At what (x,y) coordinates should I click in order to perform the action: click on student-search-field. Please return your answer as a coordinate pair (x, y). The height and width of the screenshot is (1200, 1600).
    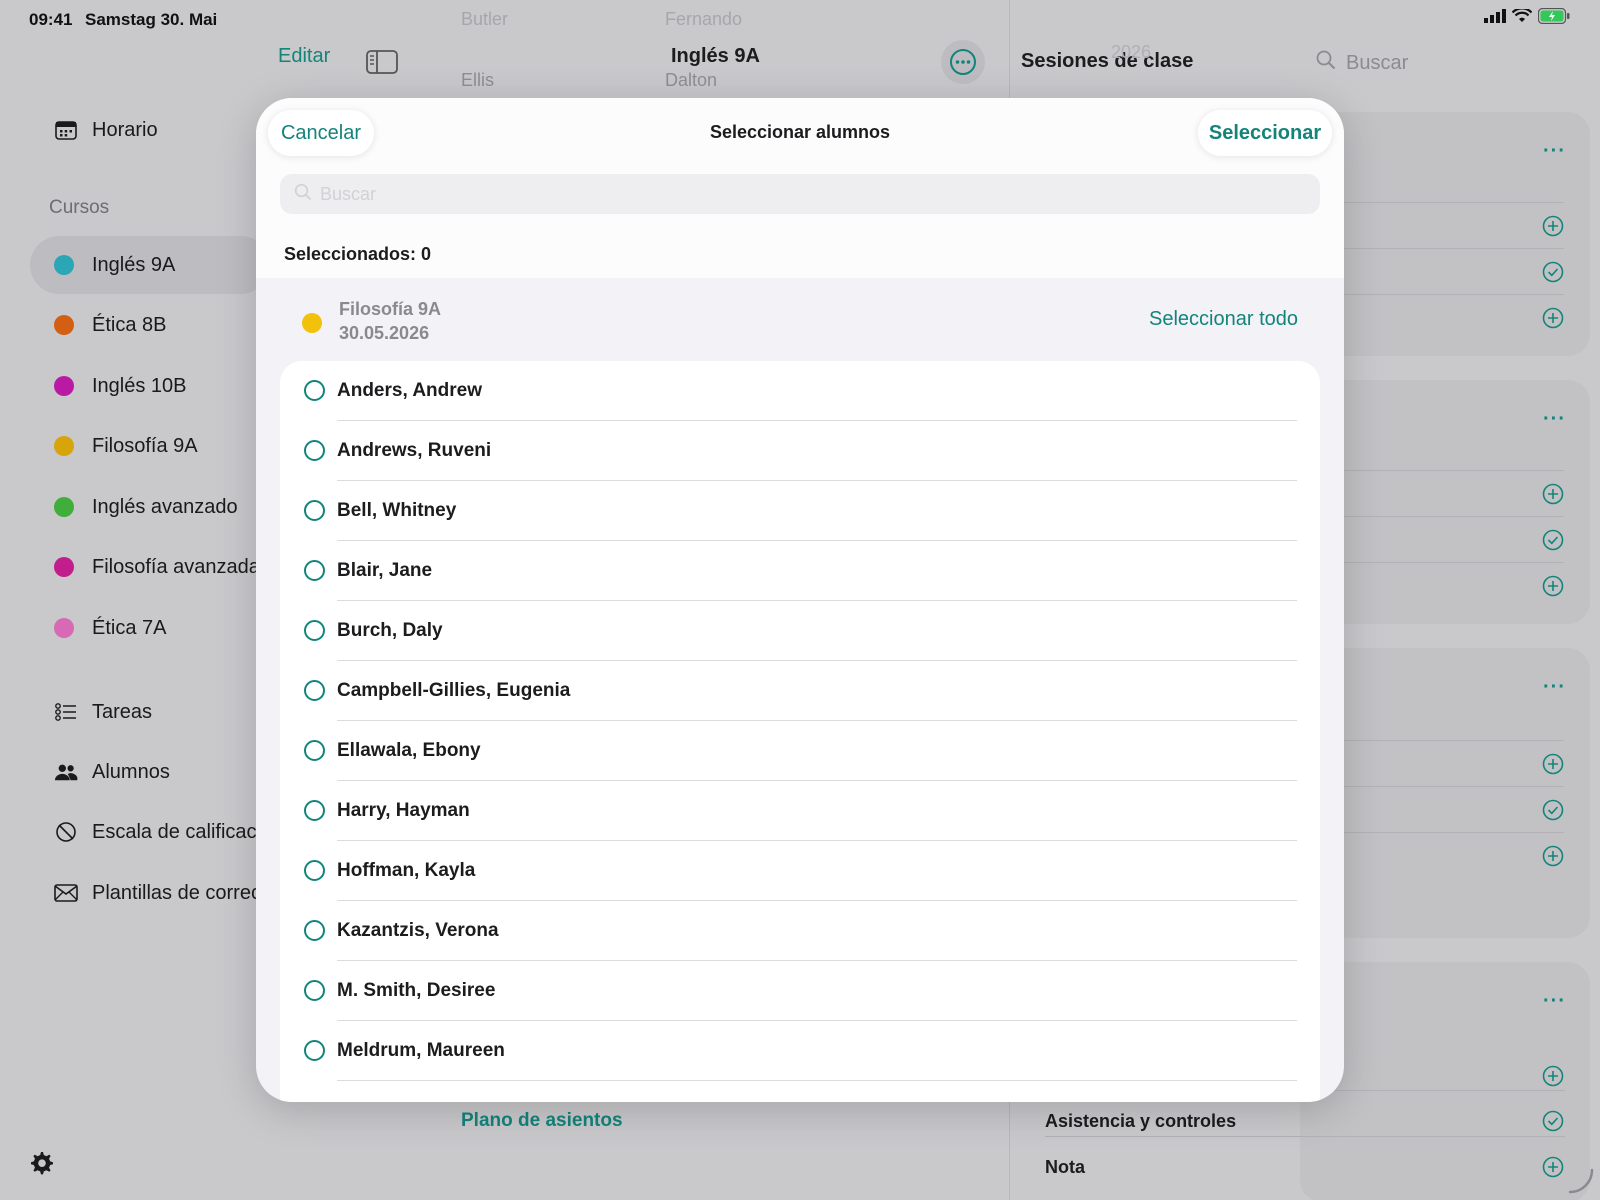
    Looking at the image, I should click on (800, 194).